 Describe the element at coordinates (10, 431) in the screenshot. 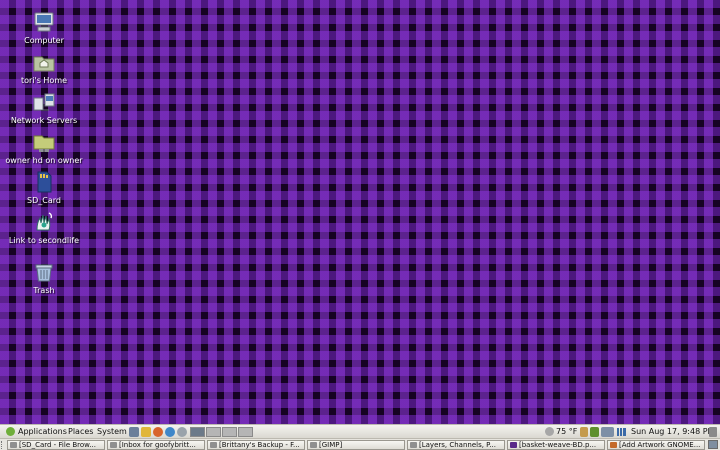

I see `gnome-foot-icon` at that location.